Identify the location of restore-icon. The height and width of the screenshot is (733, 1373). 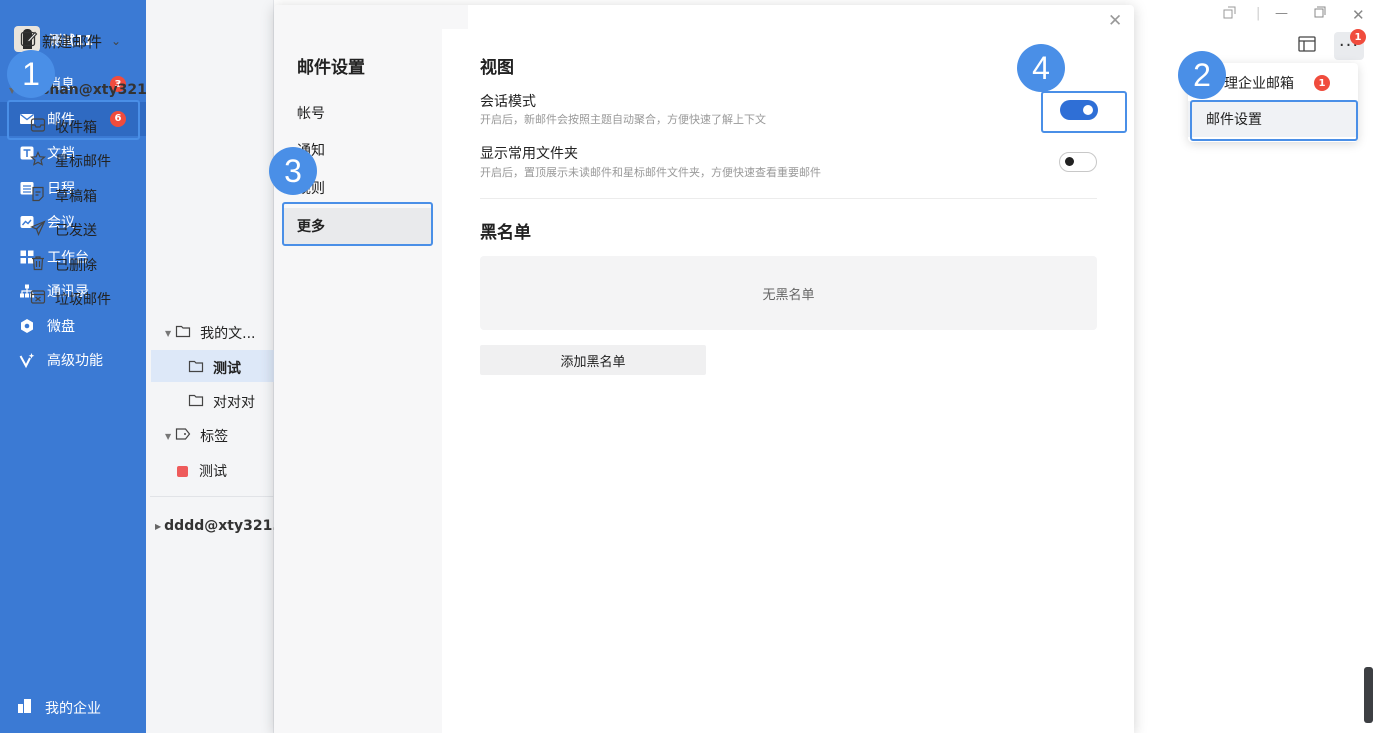
(1320, 14).